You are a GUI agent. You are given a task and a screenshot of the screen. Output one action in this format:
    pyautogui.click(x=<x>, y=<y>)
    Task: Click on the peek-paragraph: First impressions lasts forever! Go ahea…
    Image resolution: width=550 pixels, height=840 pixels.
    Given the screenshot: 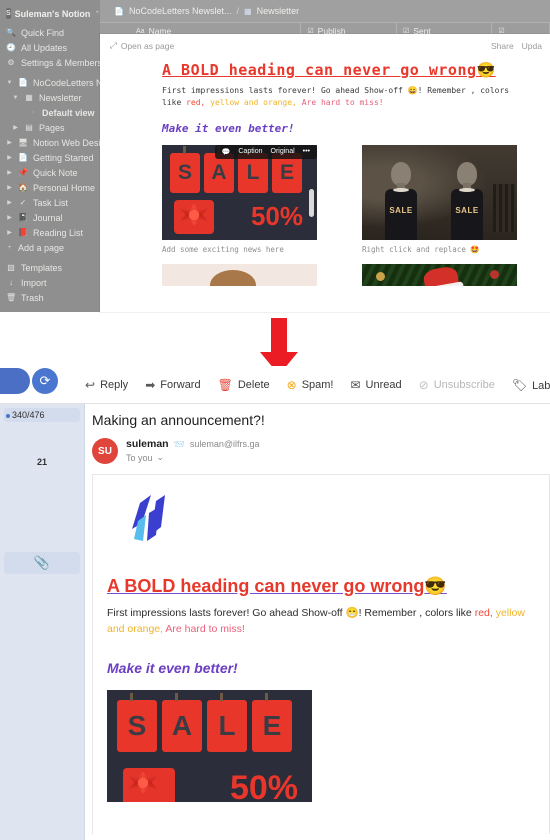 What is the action you would take?
    pyautogui.click(x=349, y=97)
    